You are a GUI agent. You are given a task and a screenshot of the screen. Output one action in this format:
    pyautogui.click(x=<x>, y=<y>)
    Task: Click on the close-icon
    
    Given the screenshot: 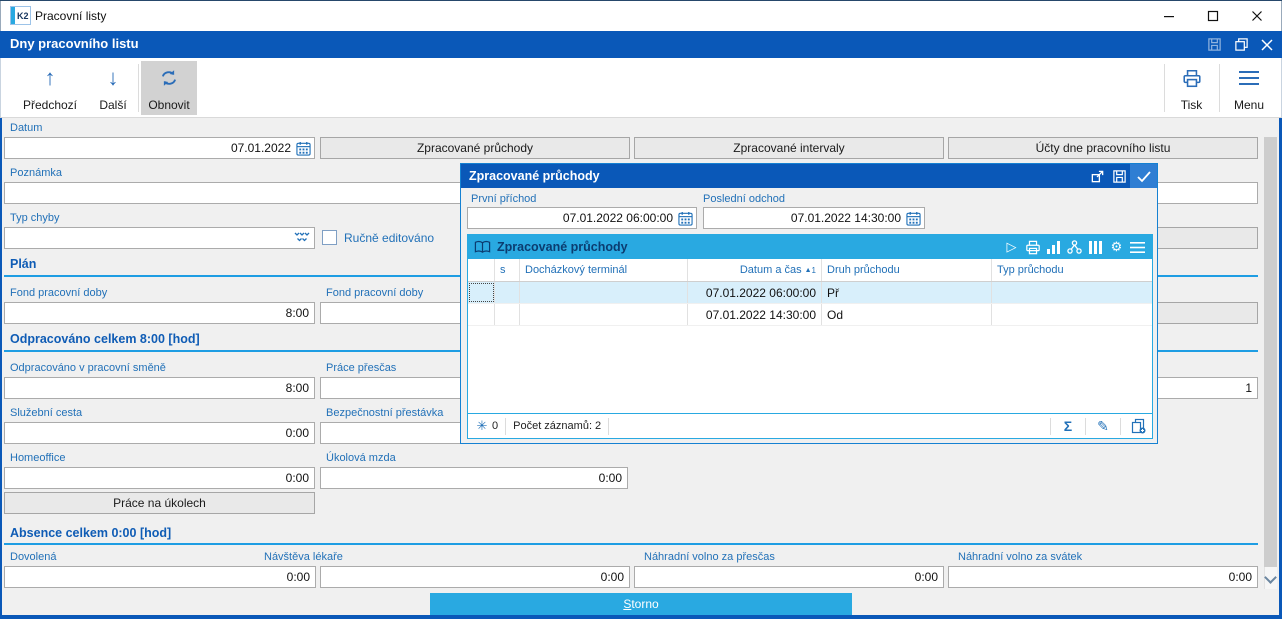 What is the action you would take?
    pyautogui.click(x=1267, y=44)
    